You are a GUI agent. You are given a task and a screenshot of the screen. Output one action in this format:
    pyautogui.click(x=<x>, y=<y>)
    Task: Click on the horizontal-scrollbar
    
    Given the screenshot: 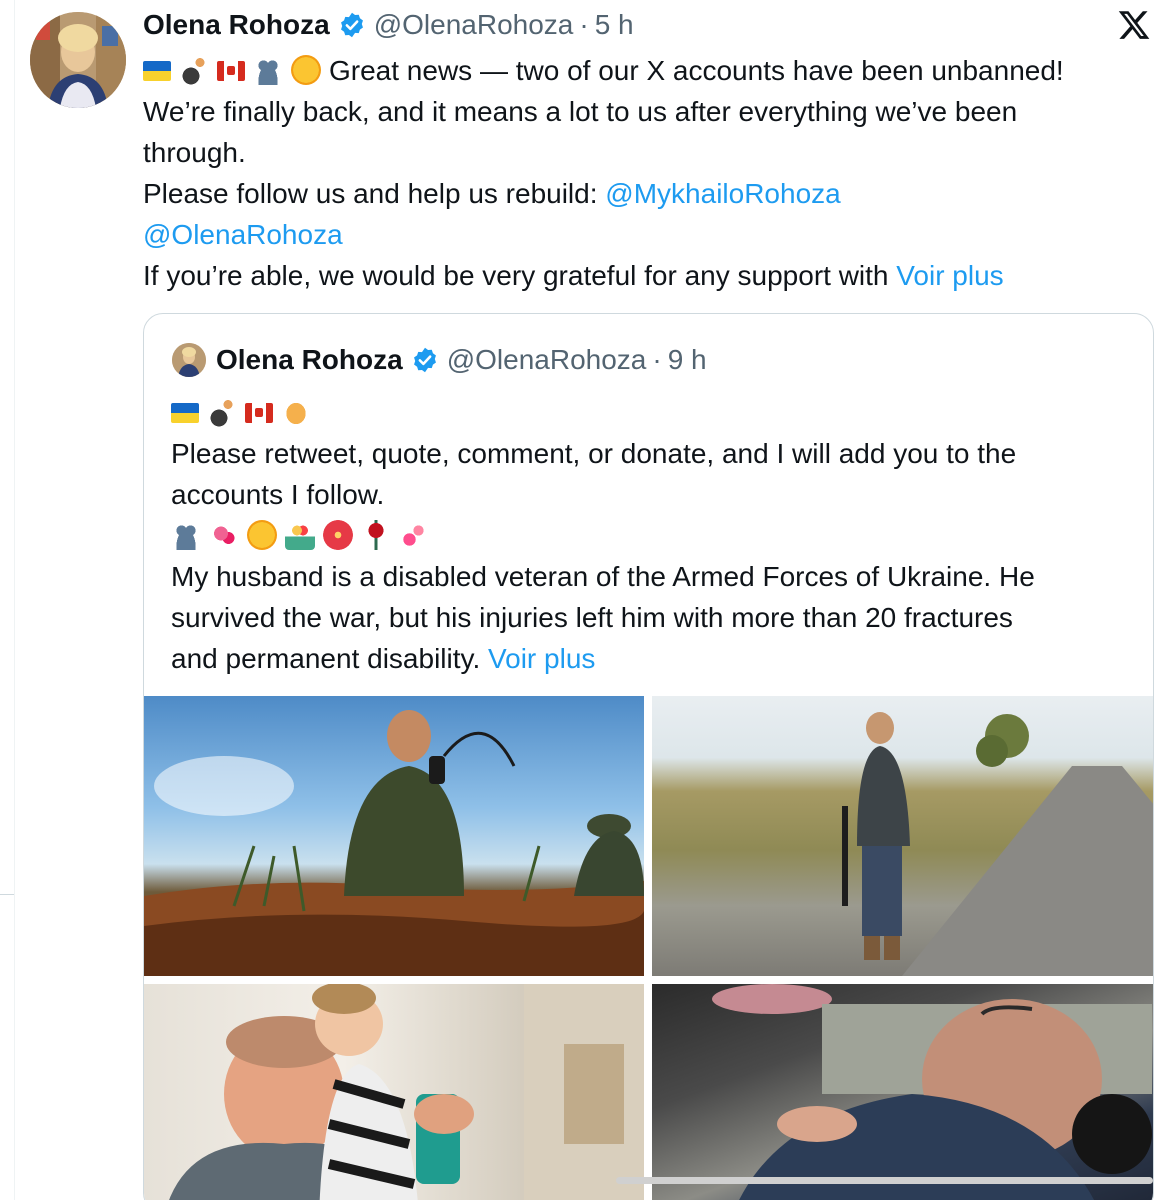 What is the action you would take?
    pyautogui.click(x=884, y=1180)
    